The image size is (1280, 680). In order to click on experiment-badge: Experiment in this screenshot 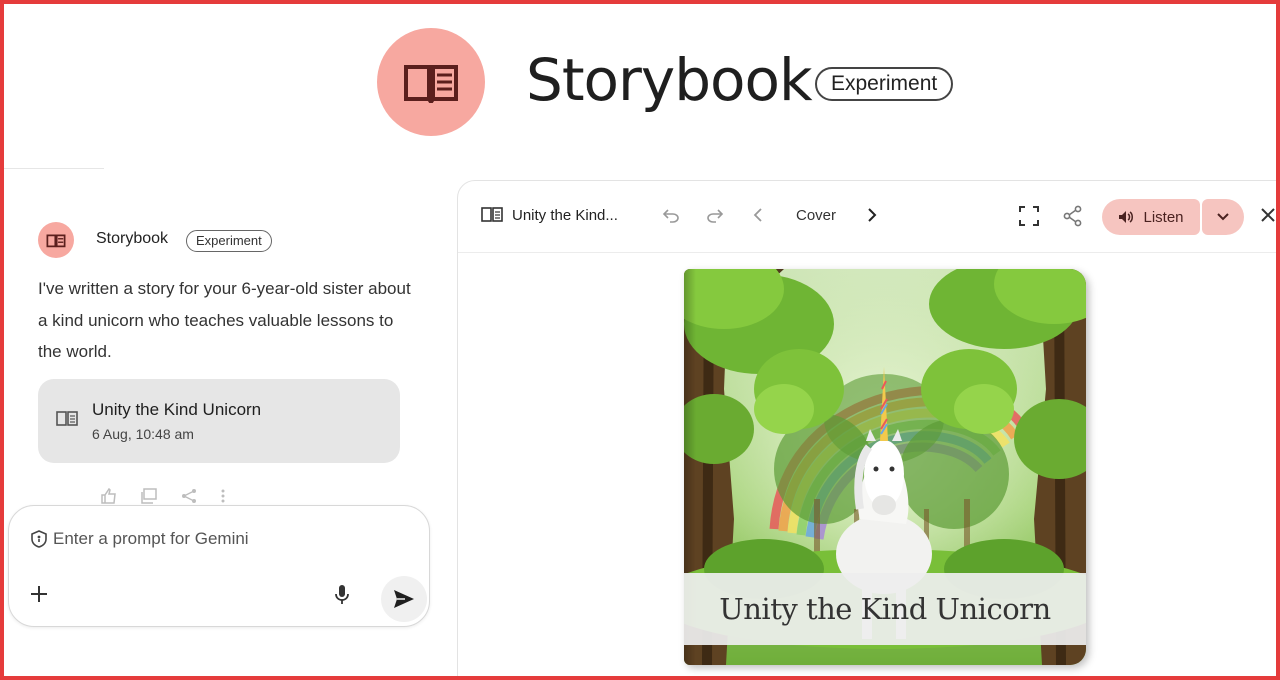, I will do `click(884, 84)`.